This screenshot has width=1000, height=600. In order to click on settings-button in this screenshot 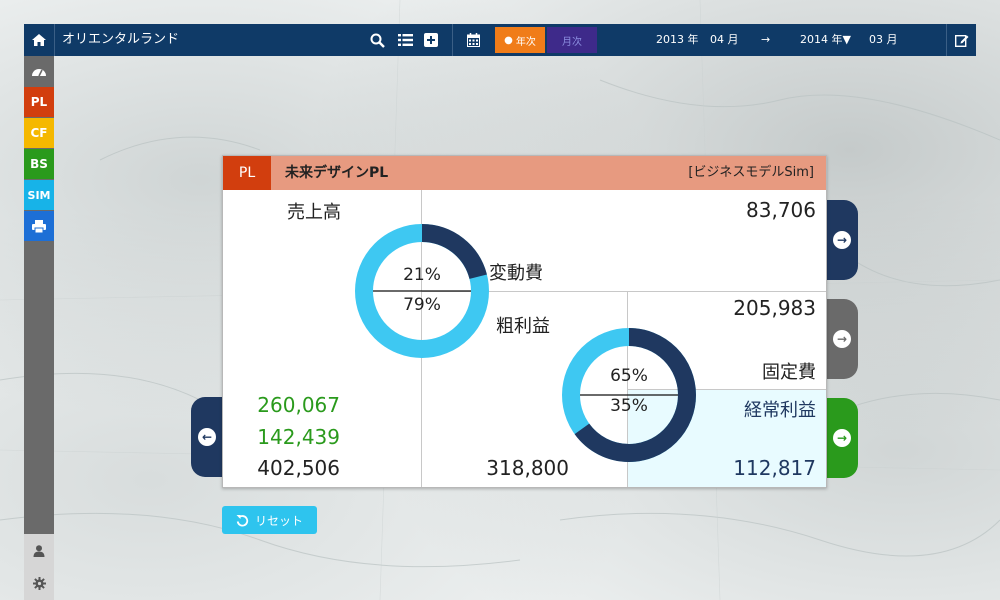, I will do `click(39, 583)`.